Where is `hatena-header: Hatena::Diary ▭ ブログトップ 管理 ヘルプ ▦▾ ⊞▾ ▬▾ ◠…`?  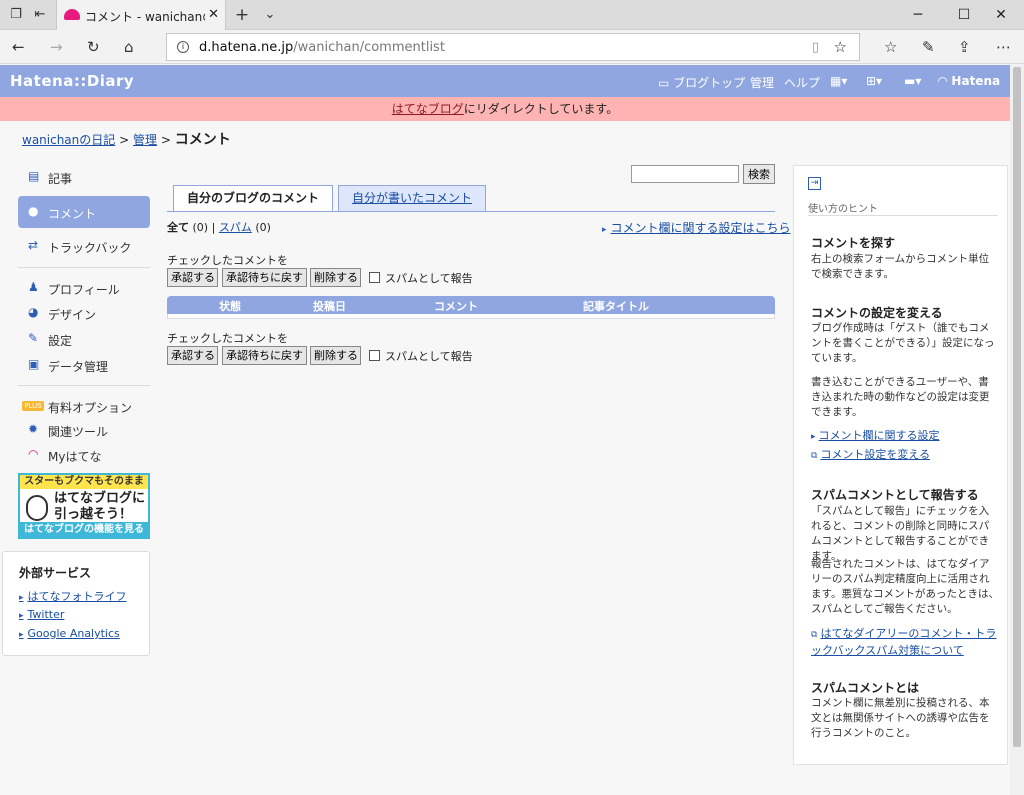 hatena-header: Hatena::Diary ▭ ブログトップ 管理 ヘルプ ▦▾ ⊞▾ ▬▾ ◠… is located at coordinates (505, 81).